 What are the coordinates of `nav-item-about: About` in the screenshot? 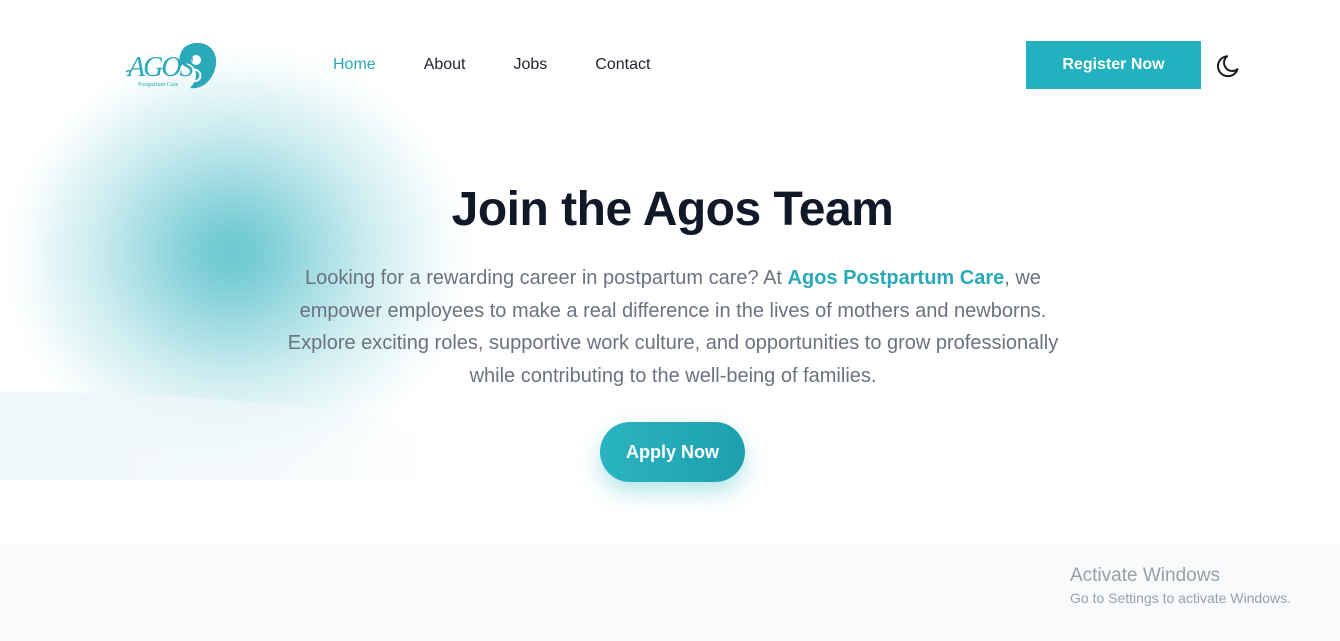 It's located at (445, 65).